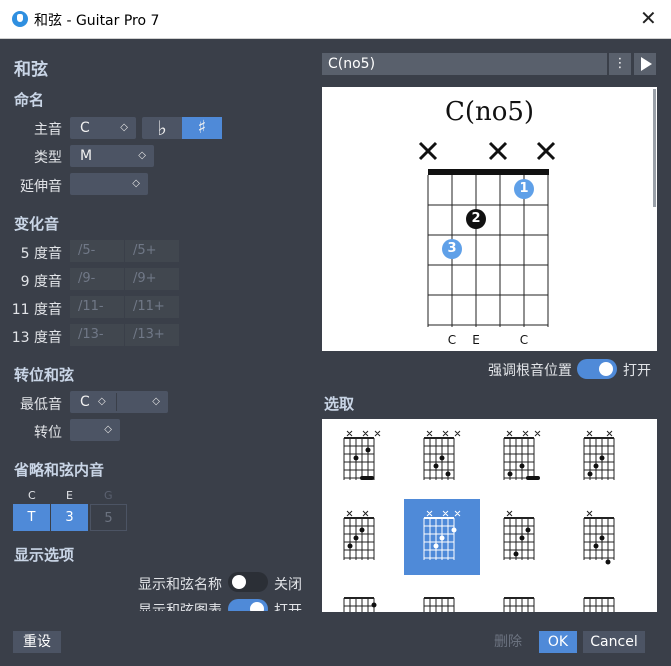 The height and width of the screenshot is (666, 671). What do you see at coordinates (476, 218) in the screenshot?
I see `finger-label-2: 2` at bounding box center [476, 218].